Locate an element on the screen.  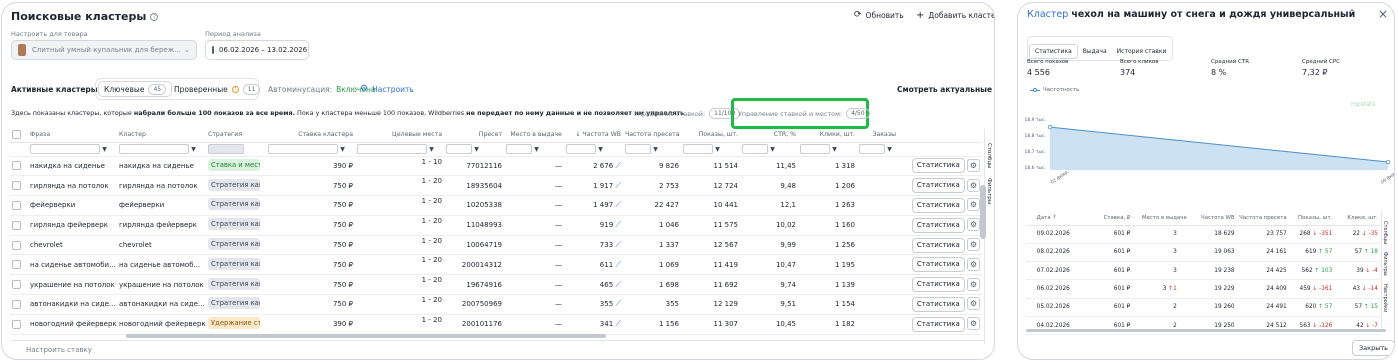
close-button: Закрыть is located at coordinates (1373, 348).